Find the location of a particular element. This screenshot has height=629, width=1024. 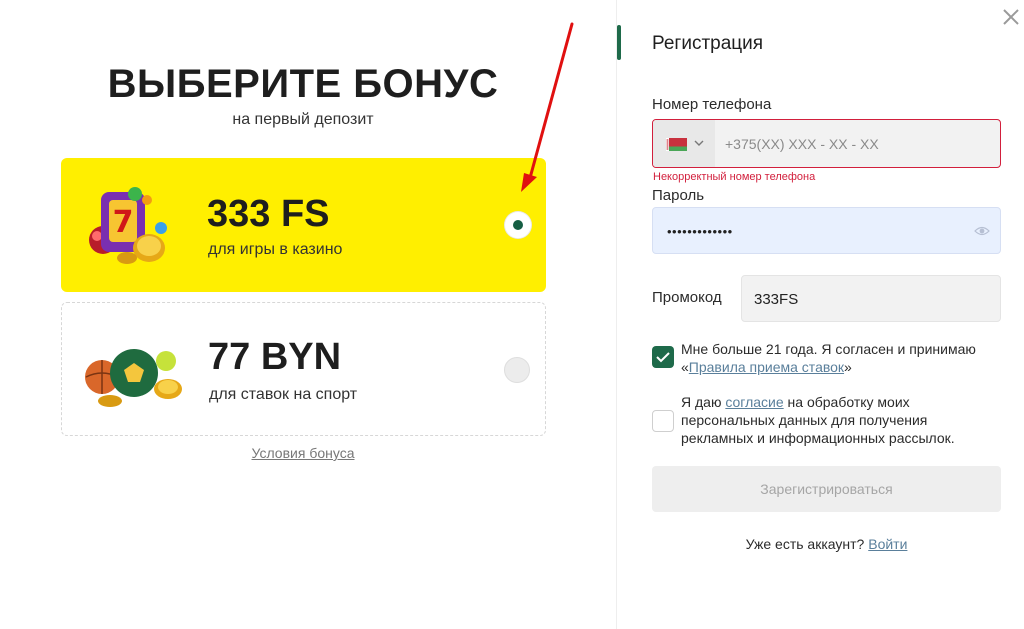

data-consent-text-before: Я даю is located at coordinates (703, 402).